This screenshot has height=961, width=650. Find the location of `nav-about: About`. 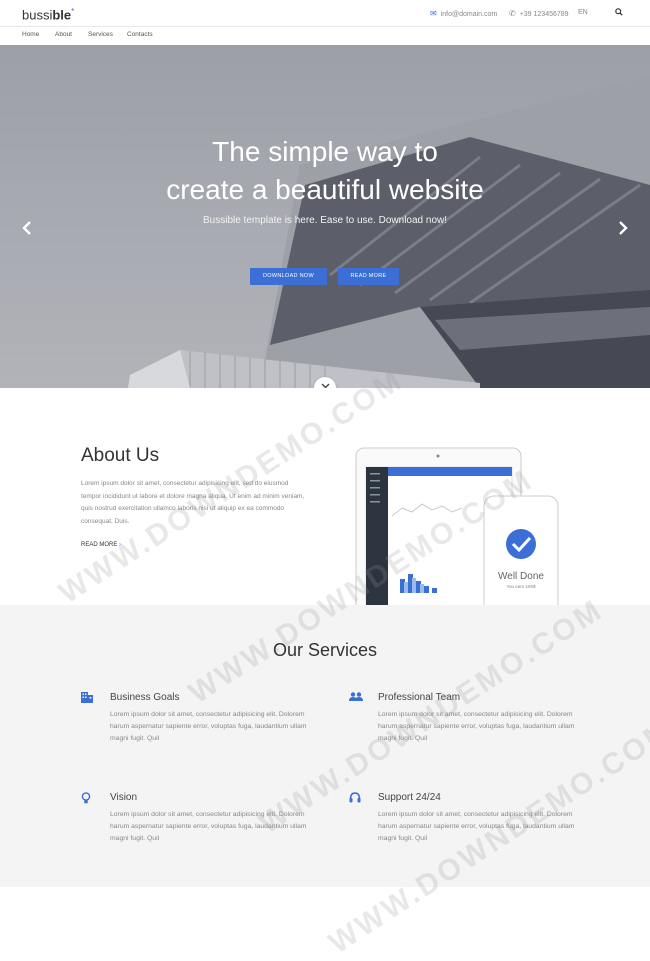

nav-about: About is located at coordinates (63, 34).